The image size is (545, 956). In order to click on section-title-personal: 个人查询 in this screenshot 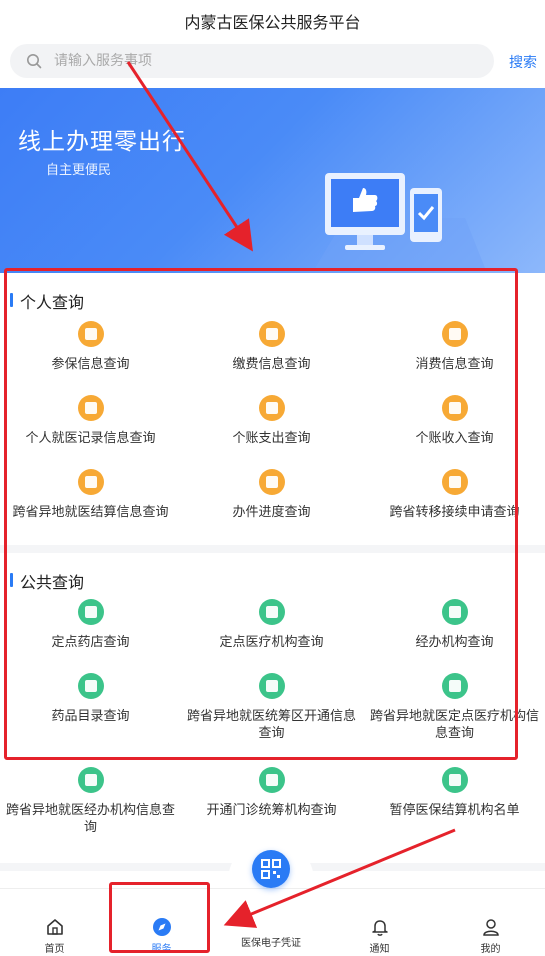, I will do `click(47, 301)`.